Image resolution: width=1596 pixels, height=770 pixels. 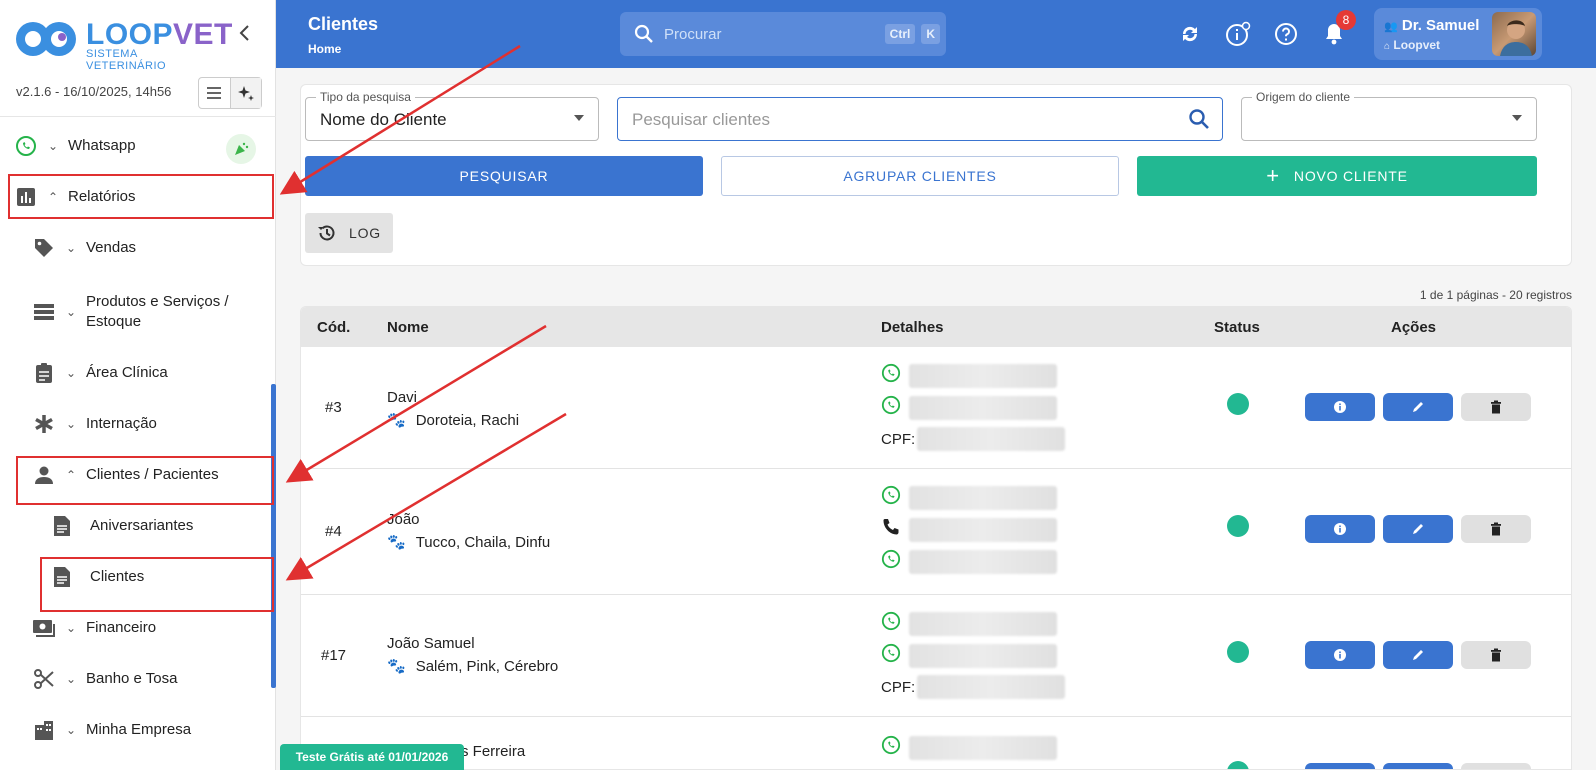 I want to click on client-search-input: Pesquisar clientes, so click(x=920, y=119).